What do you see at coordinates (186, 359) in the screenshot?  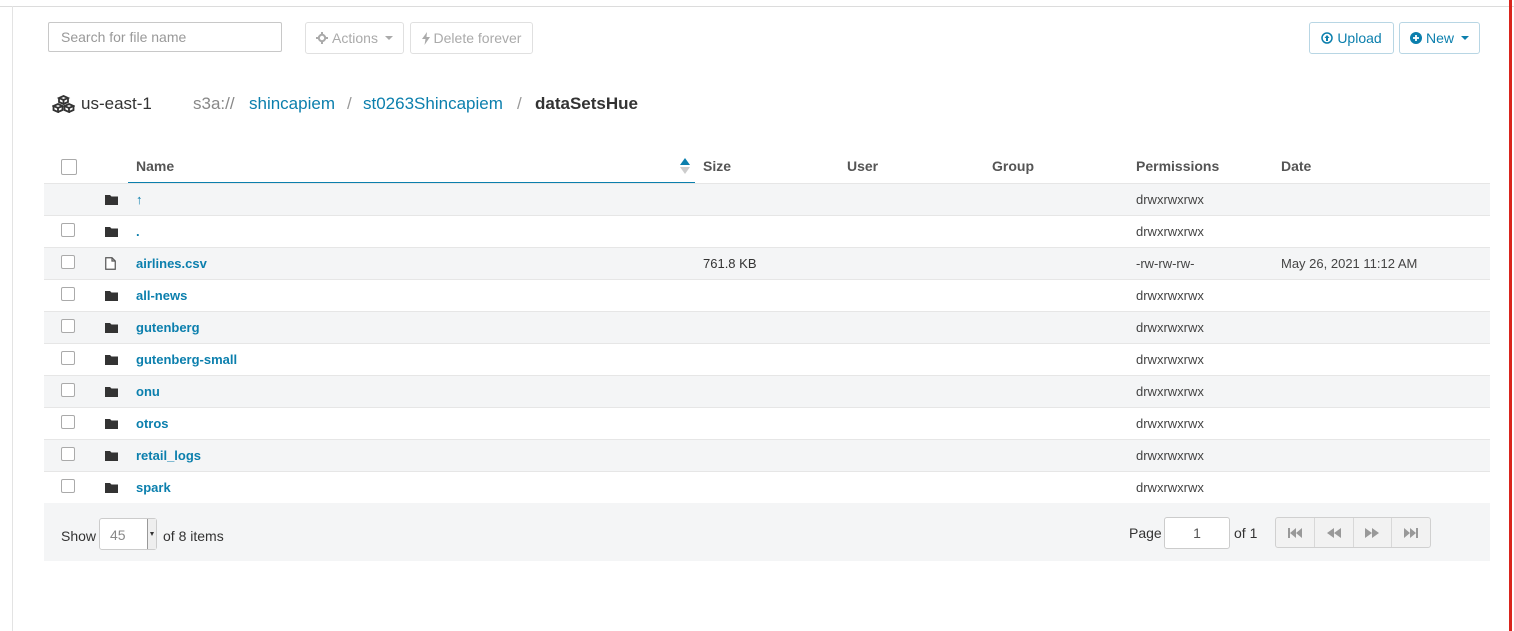 I see `file-name-link: gutenberg-small` at bounding box center [186, 359].